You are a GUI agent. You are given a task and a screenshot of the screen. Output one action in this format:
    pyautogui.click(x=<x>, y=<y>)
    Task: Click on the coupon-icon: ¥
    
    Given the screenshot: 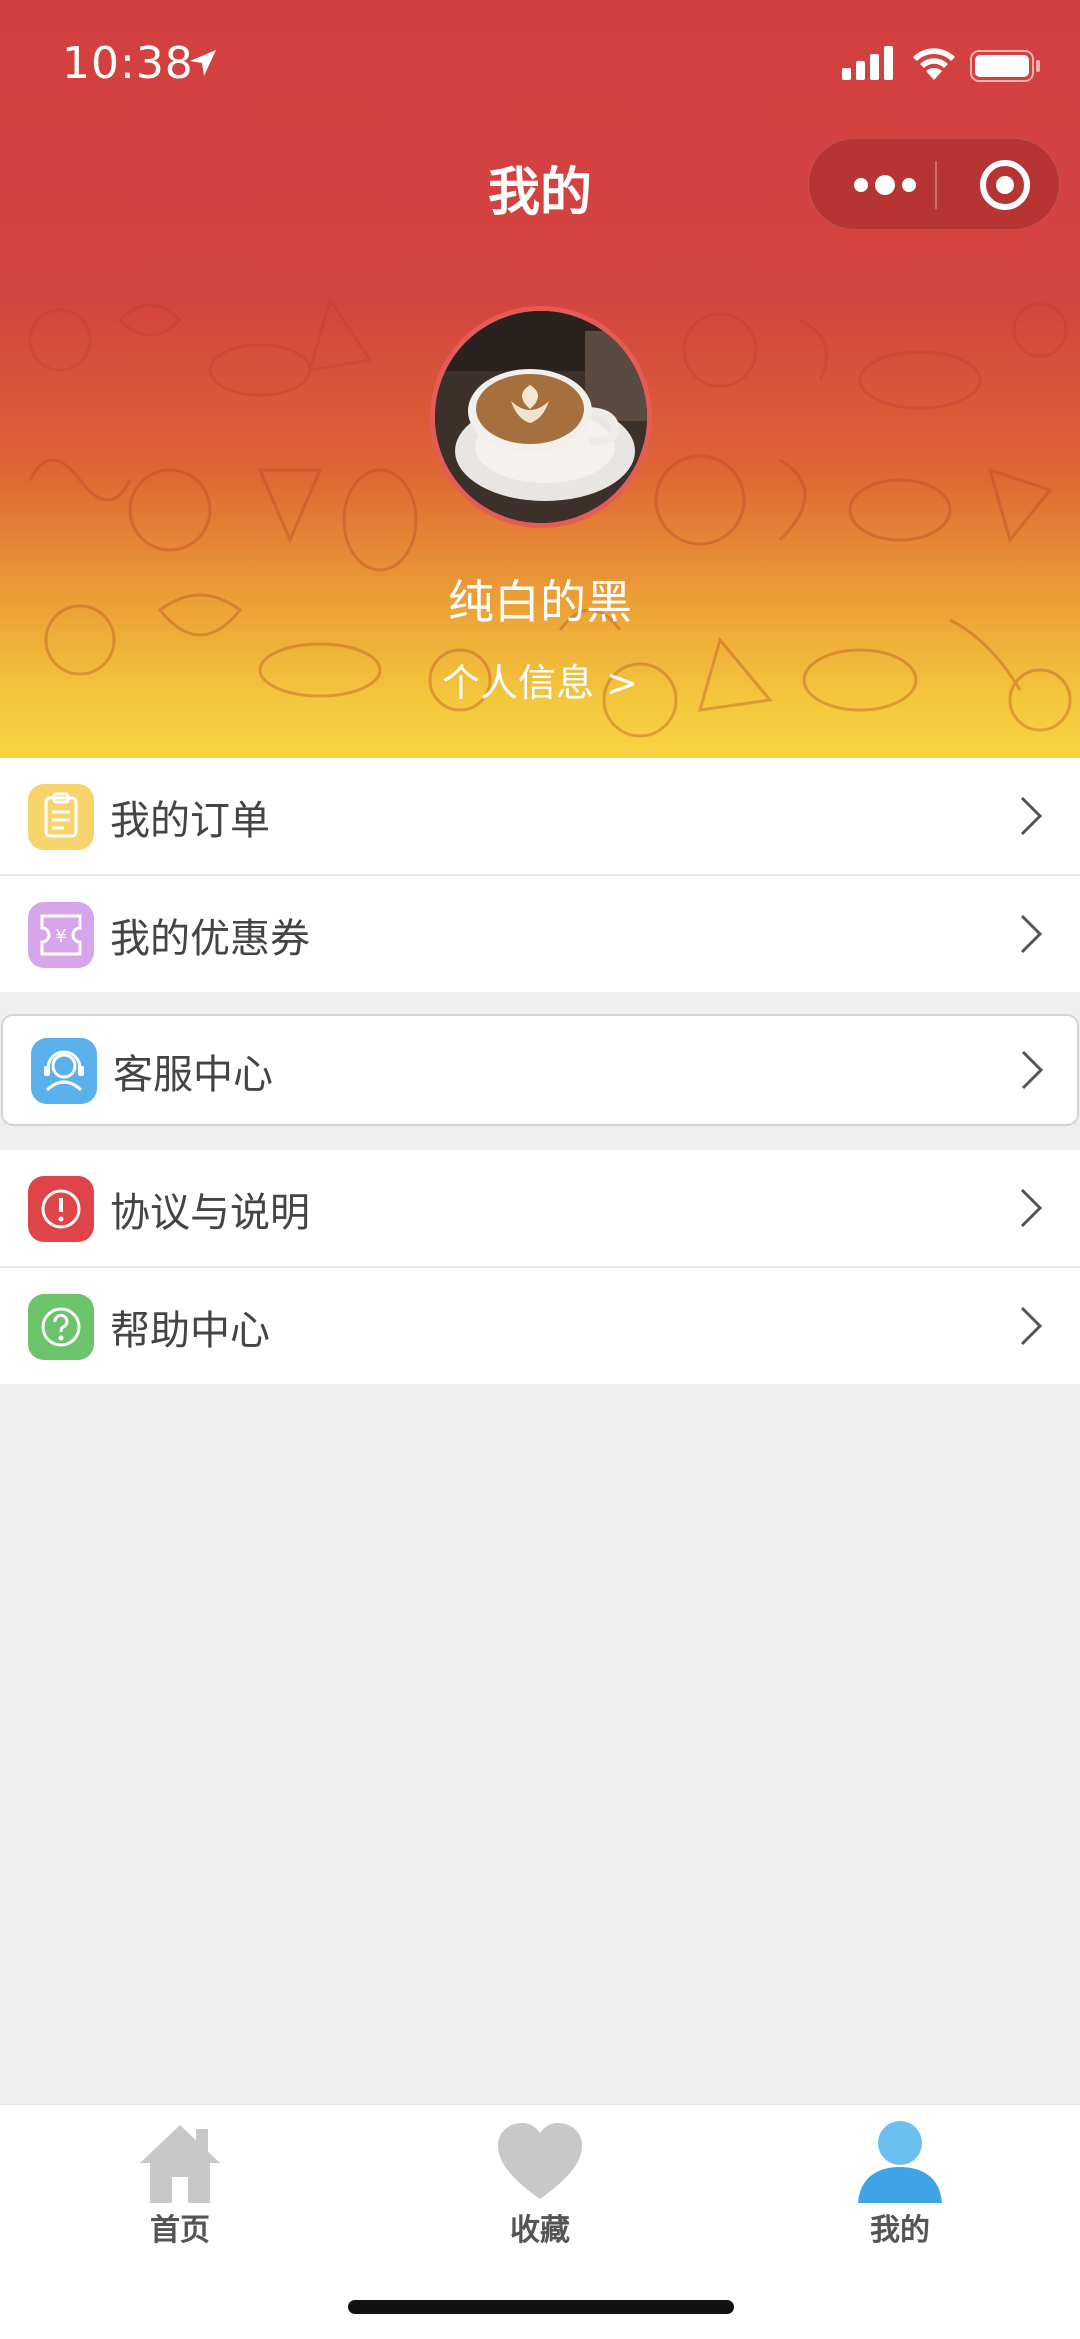 What is the action you would take?
    pyautogui.click(x=61, y=935)
    